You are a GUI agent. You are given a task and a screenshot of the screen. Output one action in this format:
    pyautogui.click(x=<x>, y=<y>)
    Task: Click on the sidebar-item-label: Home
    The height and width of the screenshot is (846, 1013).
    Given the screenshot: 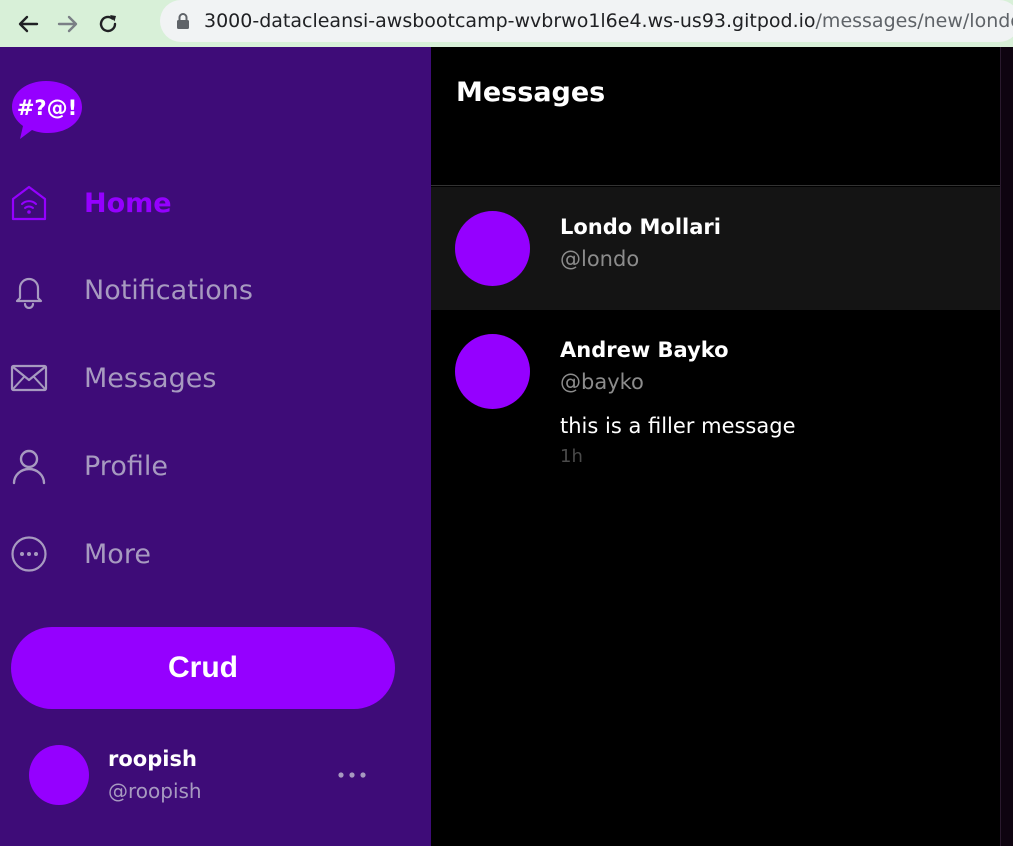 What is the action you would take?
    pyautogui.click(x=128, y=203)
    